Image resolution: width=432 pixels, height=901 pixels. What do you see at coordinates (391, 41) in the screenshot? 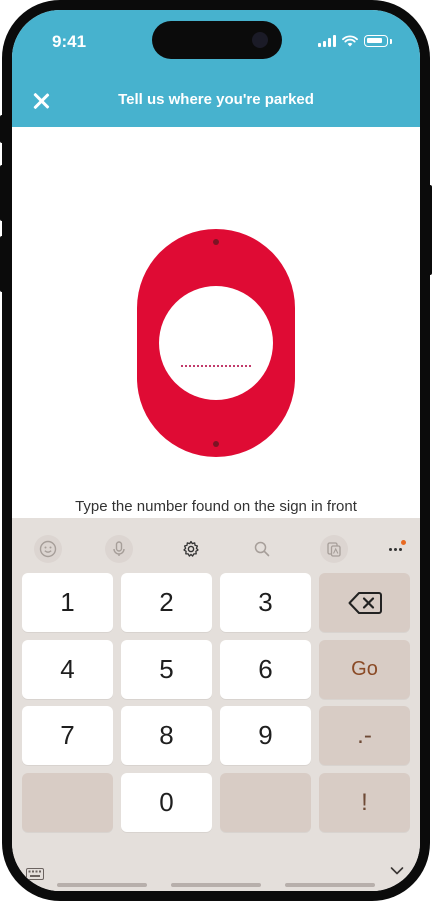
I see `battery-tip` at bounding box center [391, 41].